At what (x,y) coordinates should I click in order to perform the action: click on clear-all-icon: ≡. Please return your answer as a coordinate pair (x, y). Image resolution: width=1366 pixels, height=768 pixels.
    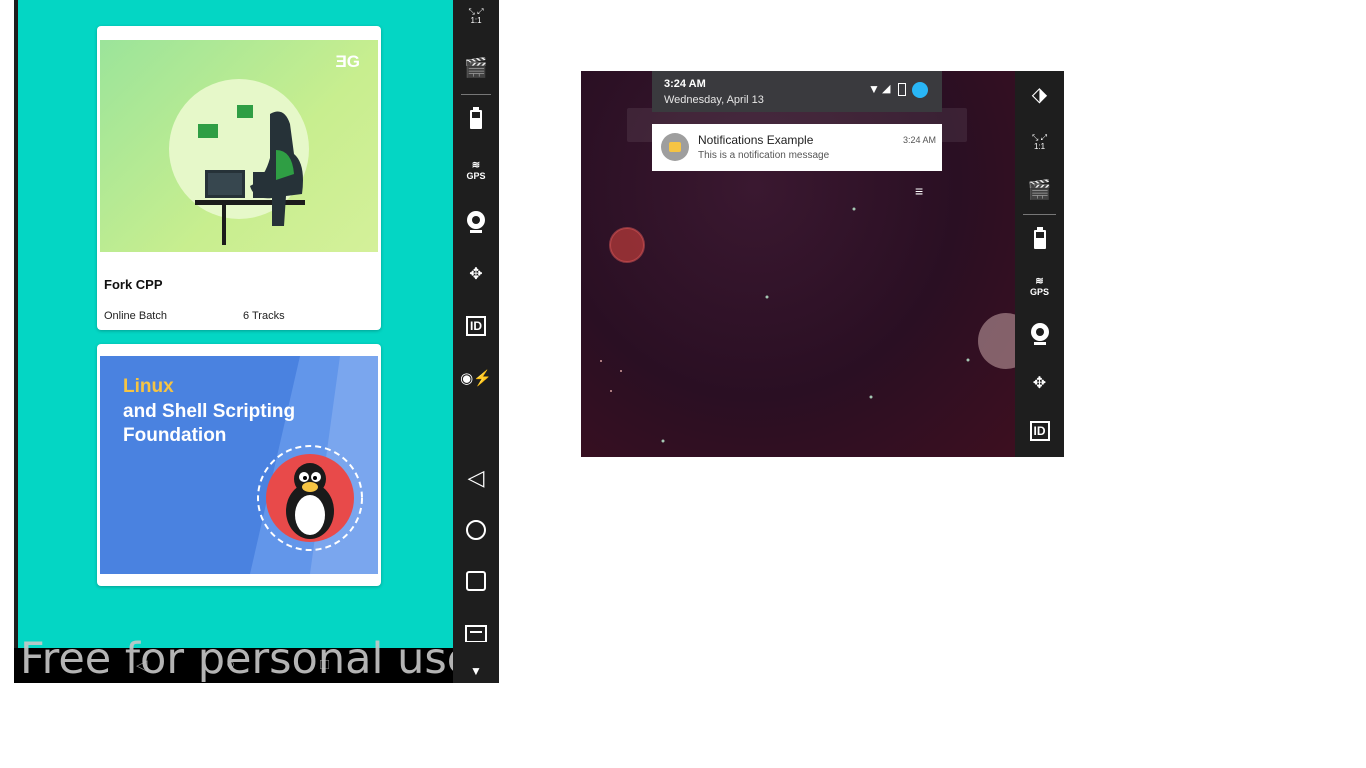
    Looking at the image, I should click on (919, 191).